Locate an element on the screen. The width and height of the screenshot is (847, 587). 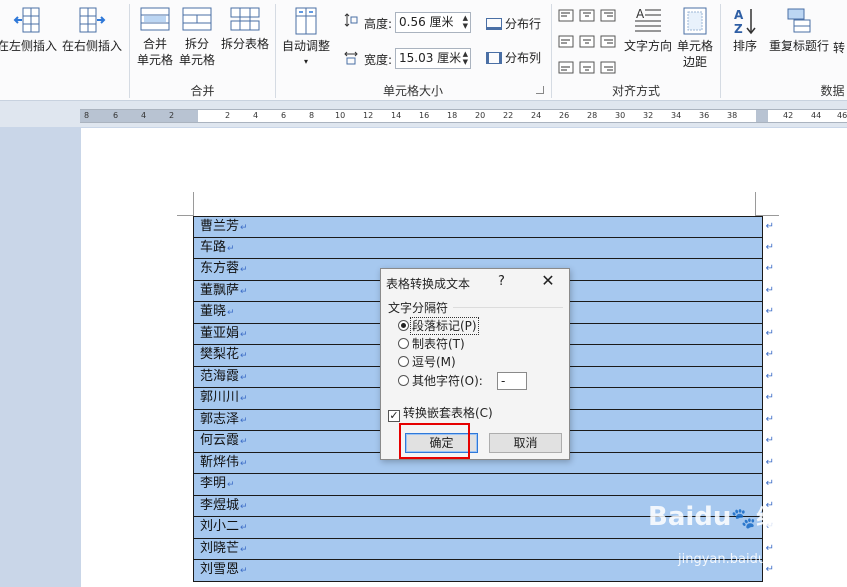
radio-paragraph-label: 段落标记(P) is located at coordinates (444, 326).